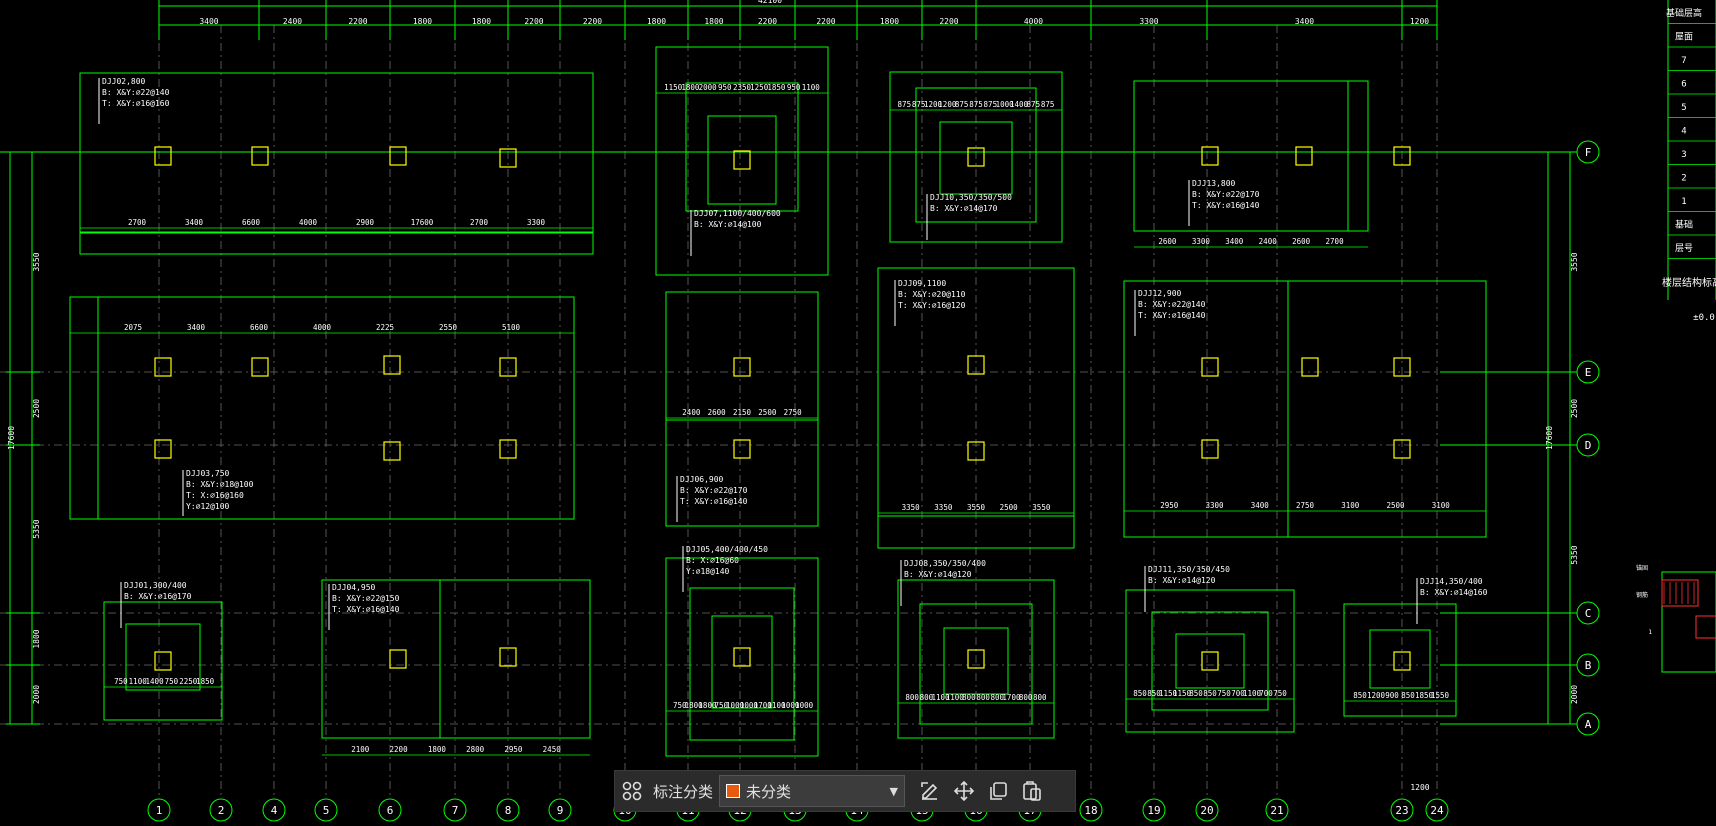  Describe the element at coordinates (188, 681) in the screenshot. I see `foundation-dimension-text: 2250` at that location.